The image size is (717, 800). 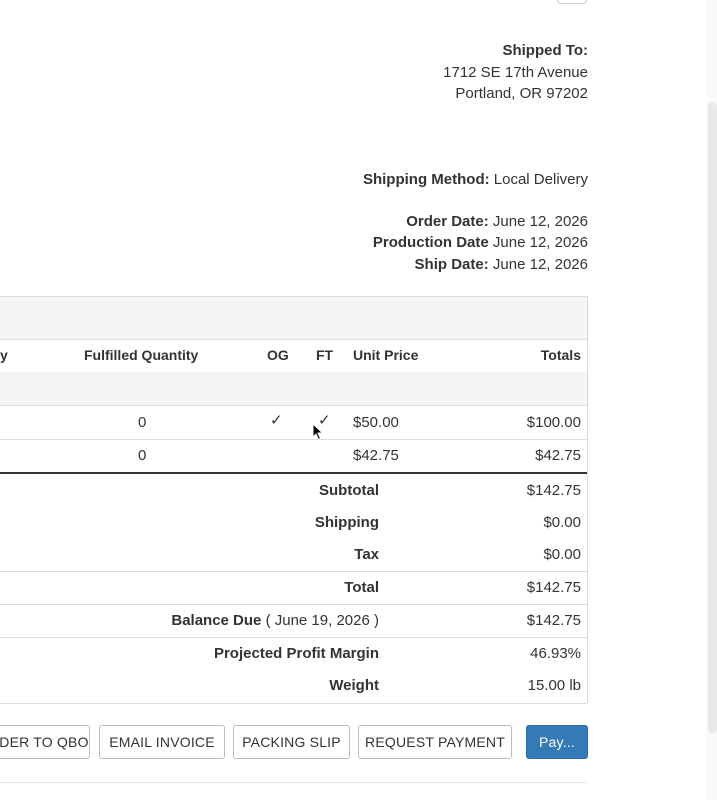 What do you see at coordinates (276, 420) in the screenshot?
I see `row1-og-check-icon: ✓` at bounding box center [276, 420].